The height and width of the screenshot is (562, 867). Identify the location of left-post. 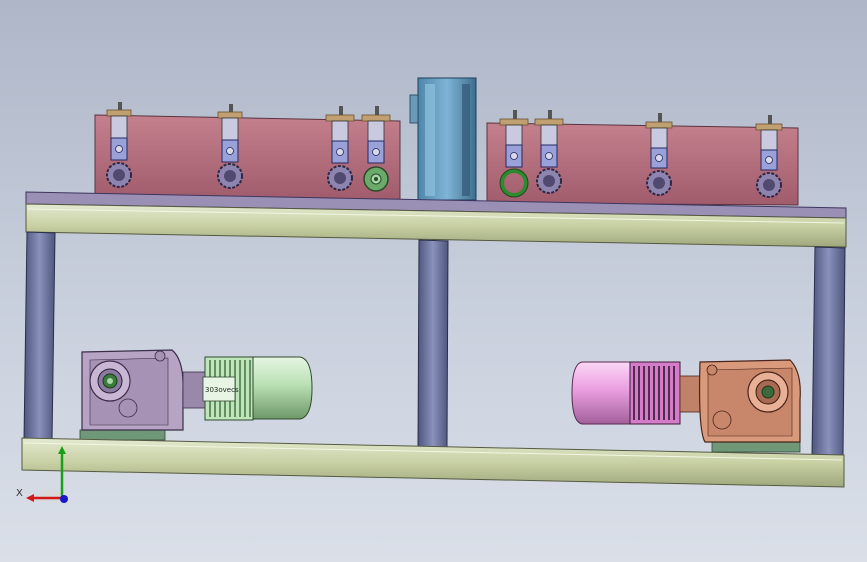
(39, 336).